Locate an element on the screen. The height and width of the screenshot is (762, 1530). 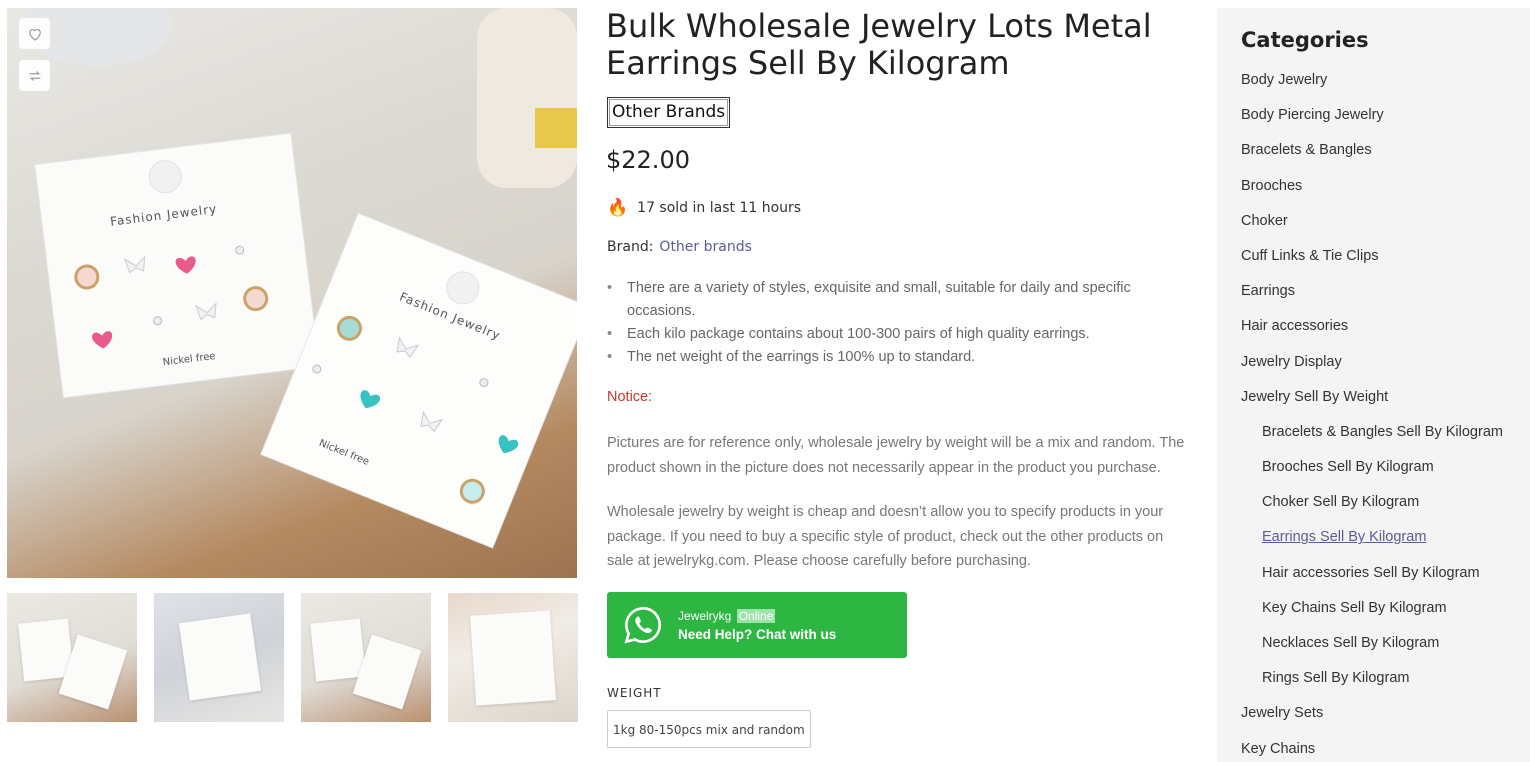
category-label: Choker is located at coordinates (1264, 221).